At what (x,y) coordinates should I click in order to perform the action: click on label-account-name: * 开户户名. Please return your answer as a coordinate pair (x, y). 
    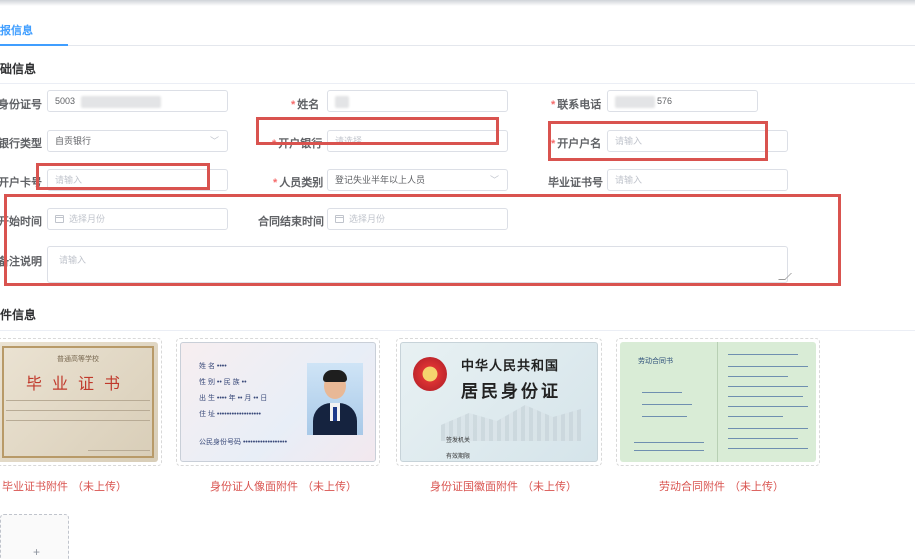
    Looking at the image, I should click on (576, 143).